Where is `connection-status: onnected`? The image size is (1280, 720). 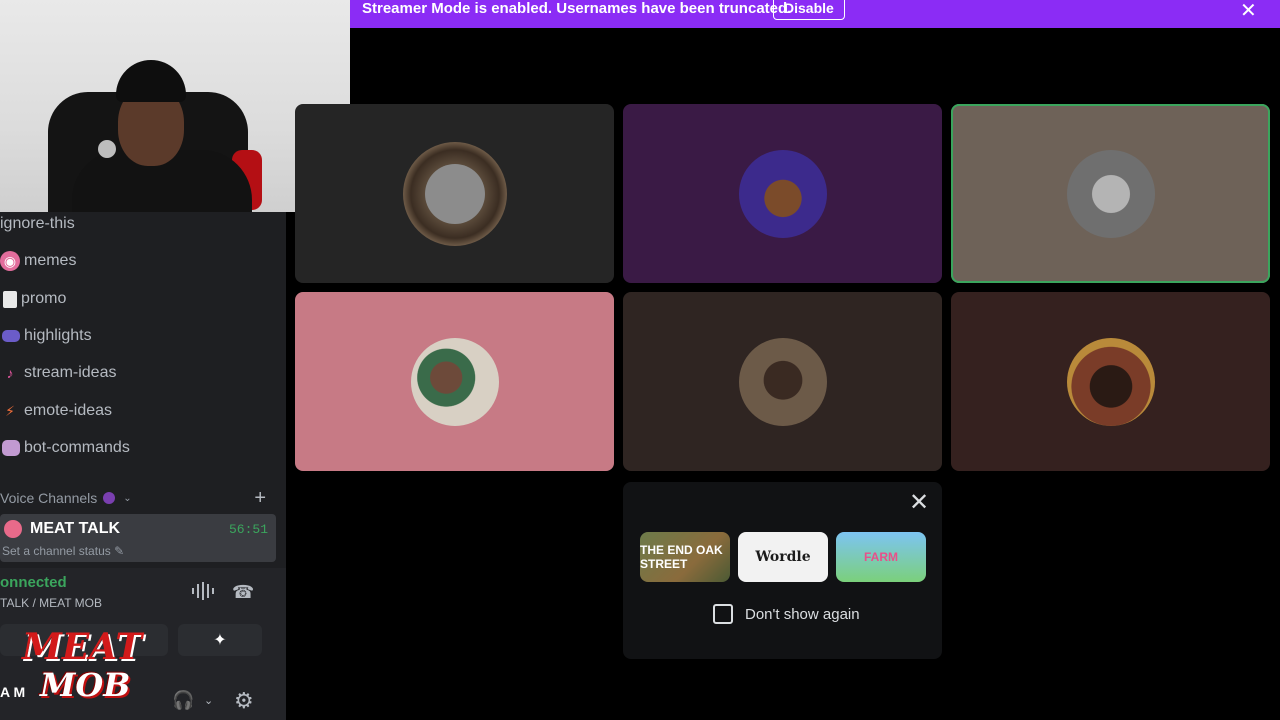 connection-status: onnected is located at coordinates (33, 582).